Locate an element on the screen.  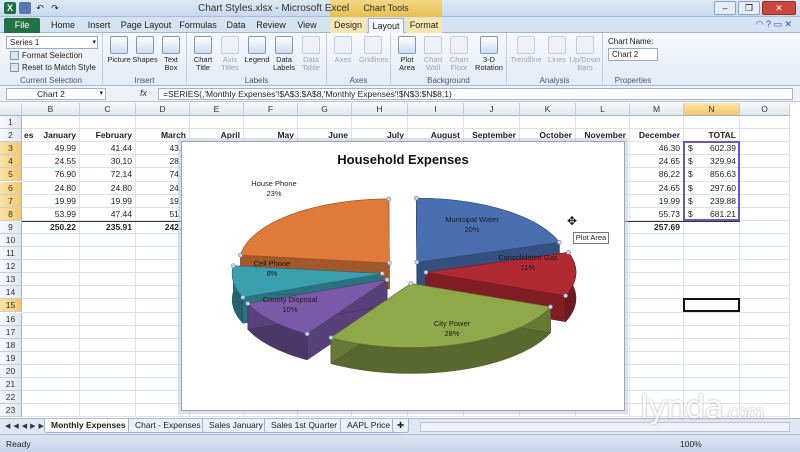
axes-button: Axes is located at coordinates (343, 50).